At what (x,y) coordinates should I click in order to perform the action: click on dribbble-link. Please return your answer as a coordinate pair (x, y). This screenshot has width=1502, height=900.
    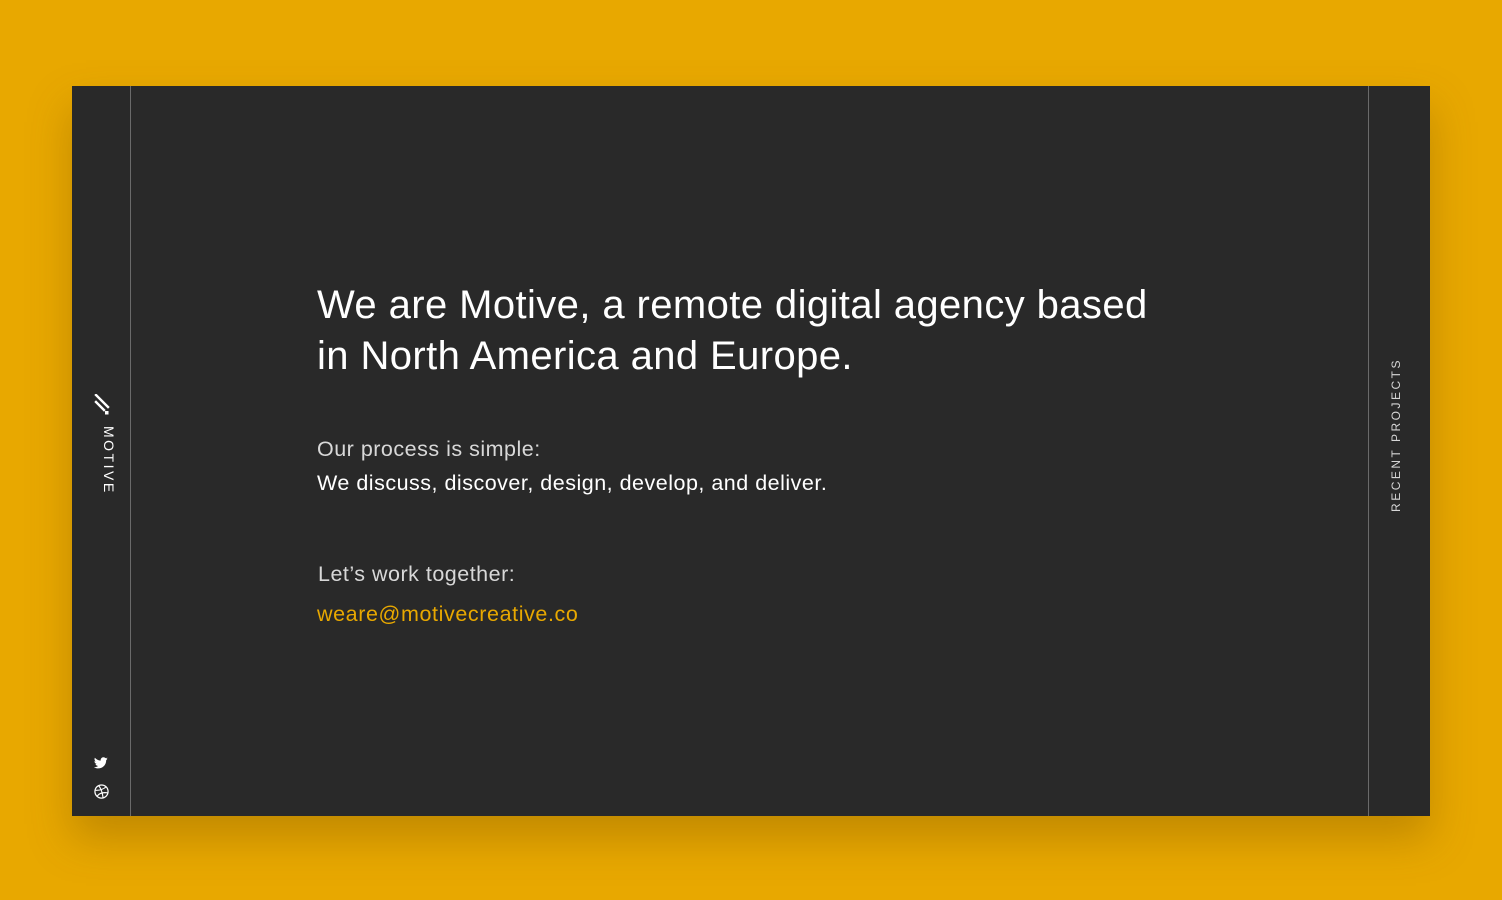
    Looking at the image, I should click on (101, 791).